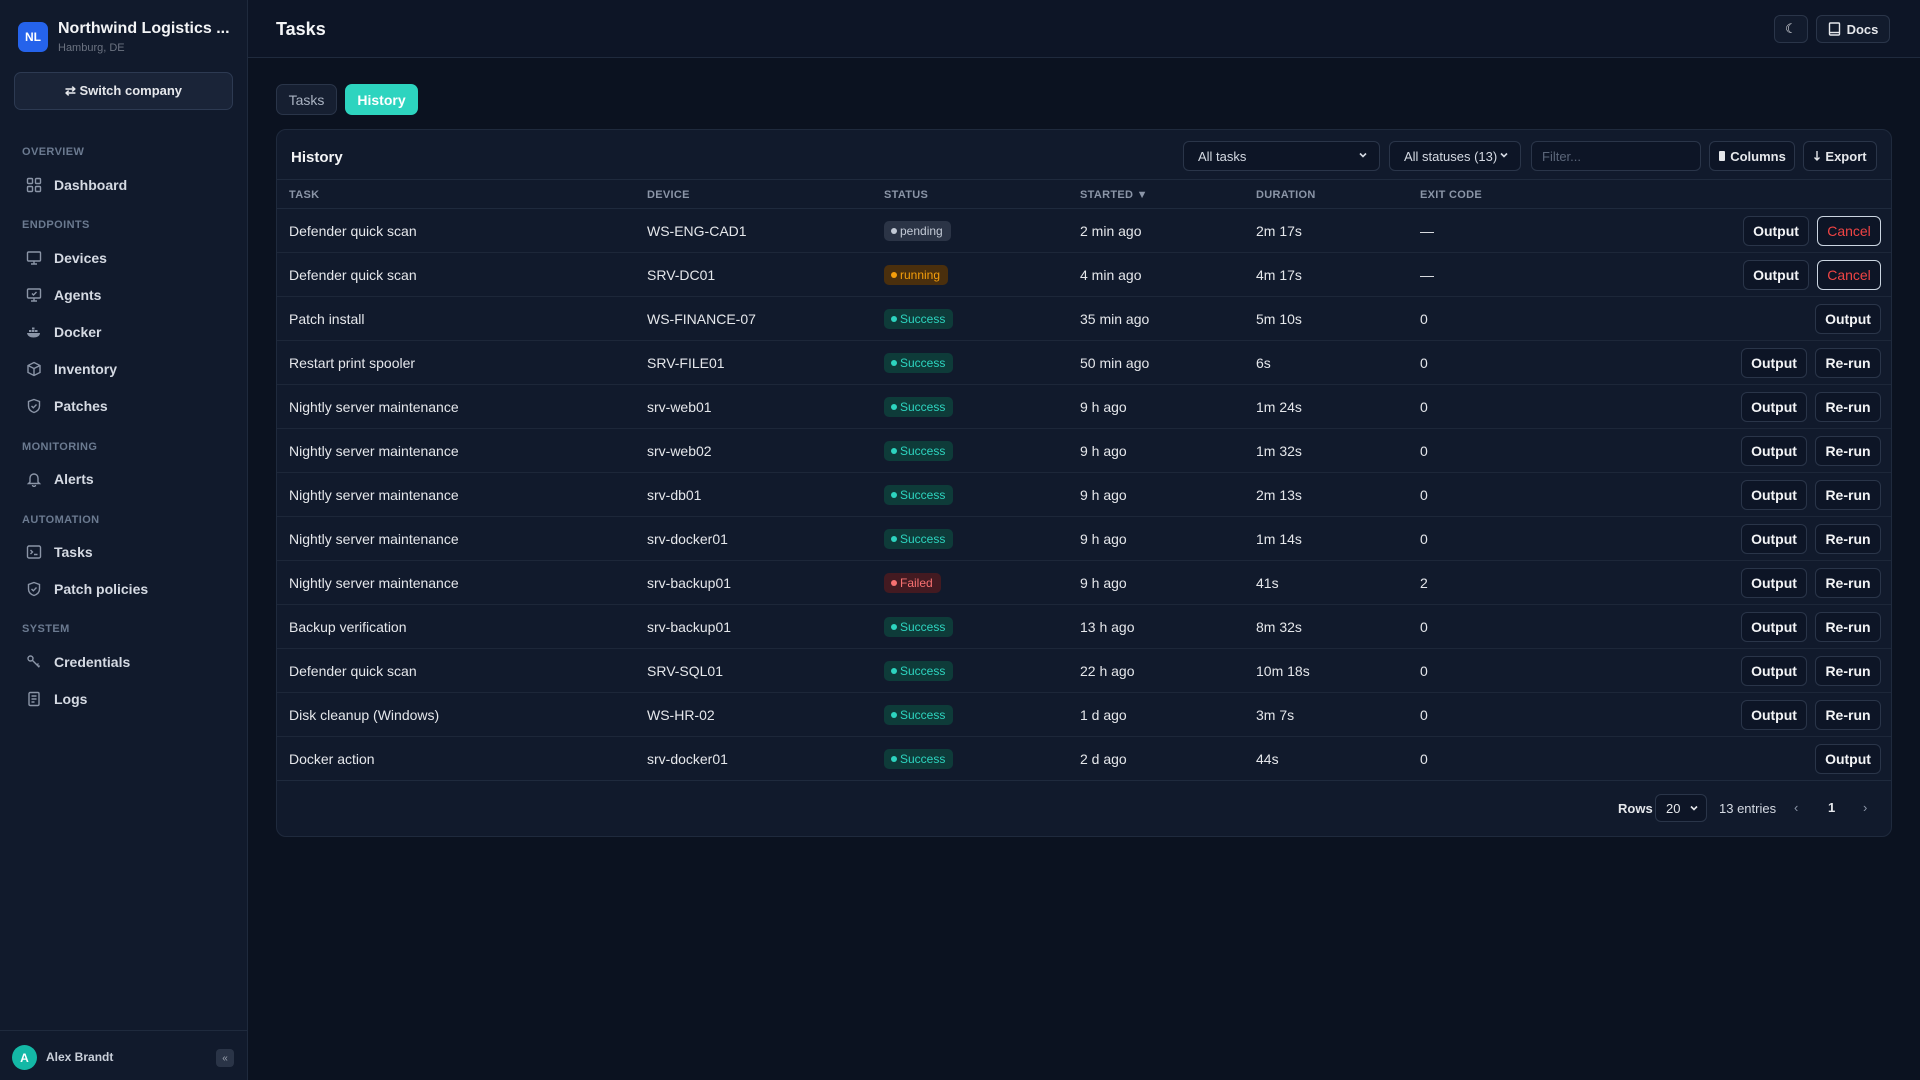 The image size is (1920, 1080). I want to click on device-name: srv-web01, so click(679, 407).